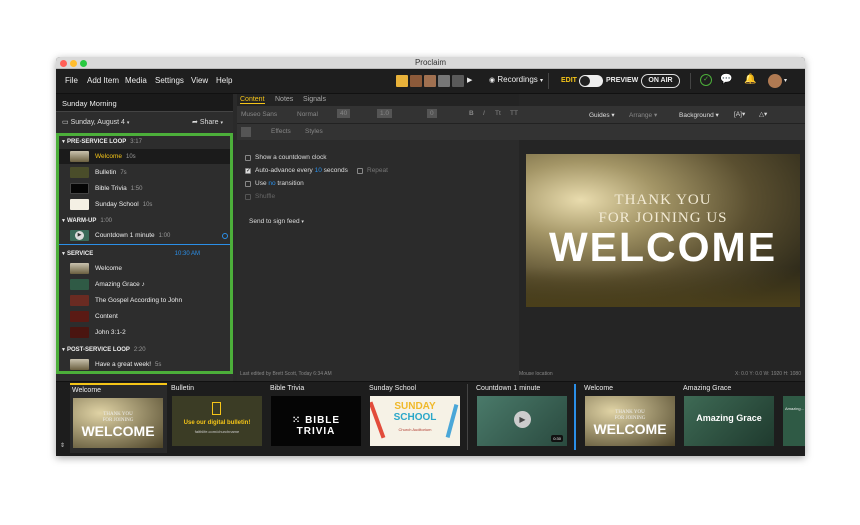  What do you see at coordinates (514, 113) in the screenshot?
I see `text-case-icon: TT` at bounding box center [514, 113].